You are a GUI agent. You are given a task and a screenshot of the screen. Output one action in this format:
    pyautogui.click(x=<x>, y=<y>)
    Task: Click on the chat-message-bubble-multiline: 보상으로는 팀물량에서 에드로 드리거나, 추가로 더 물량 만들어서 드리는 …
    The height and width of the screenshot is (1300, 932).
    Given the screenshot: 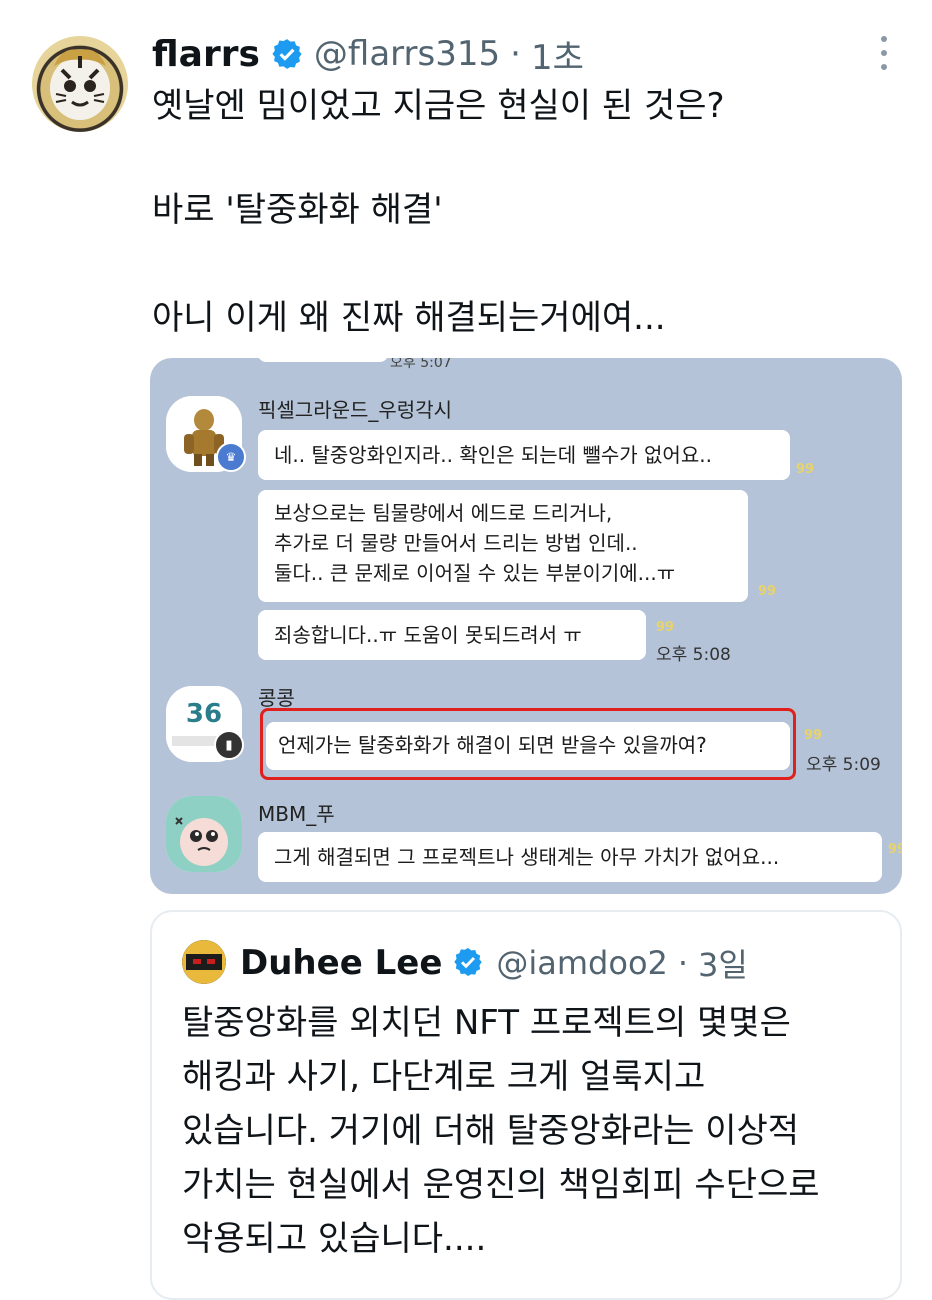 What is the action you would take?
    pyautogui.click(x=503, y=546)
    